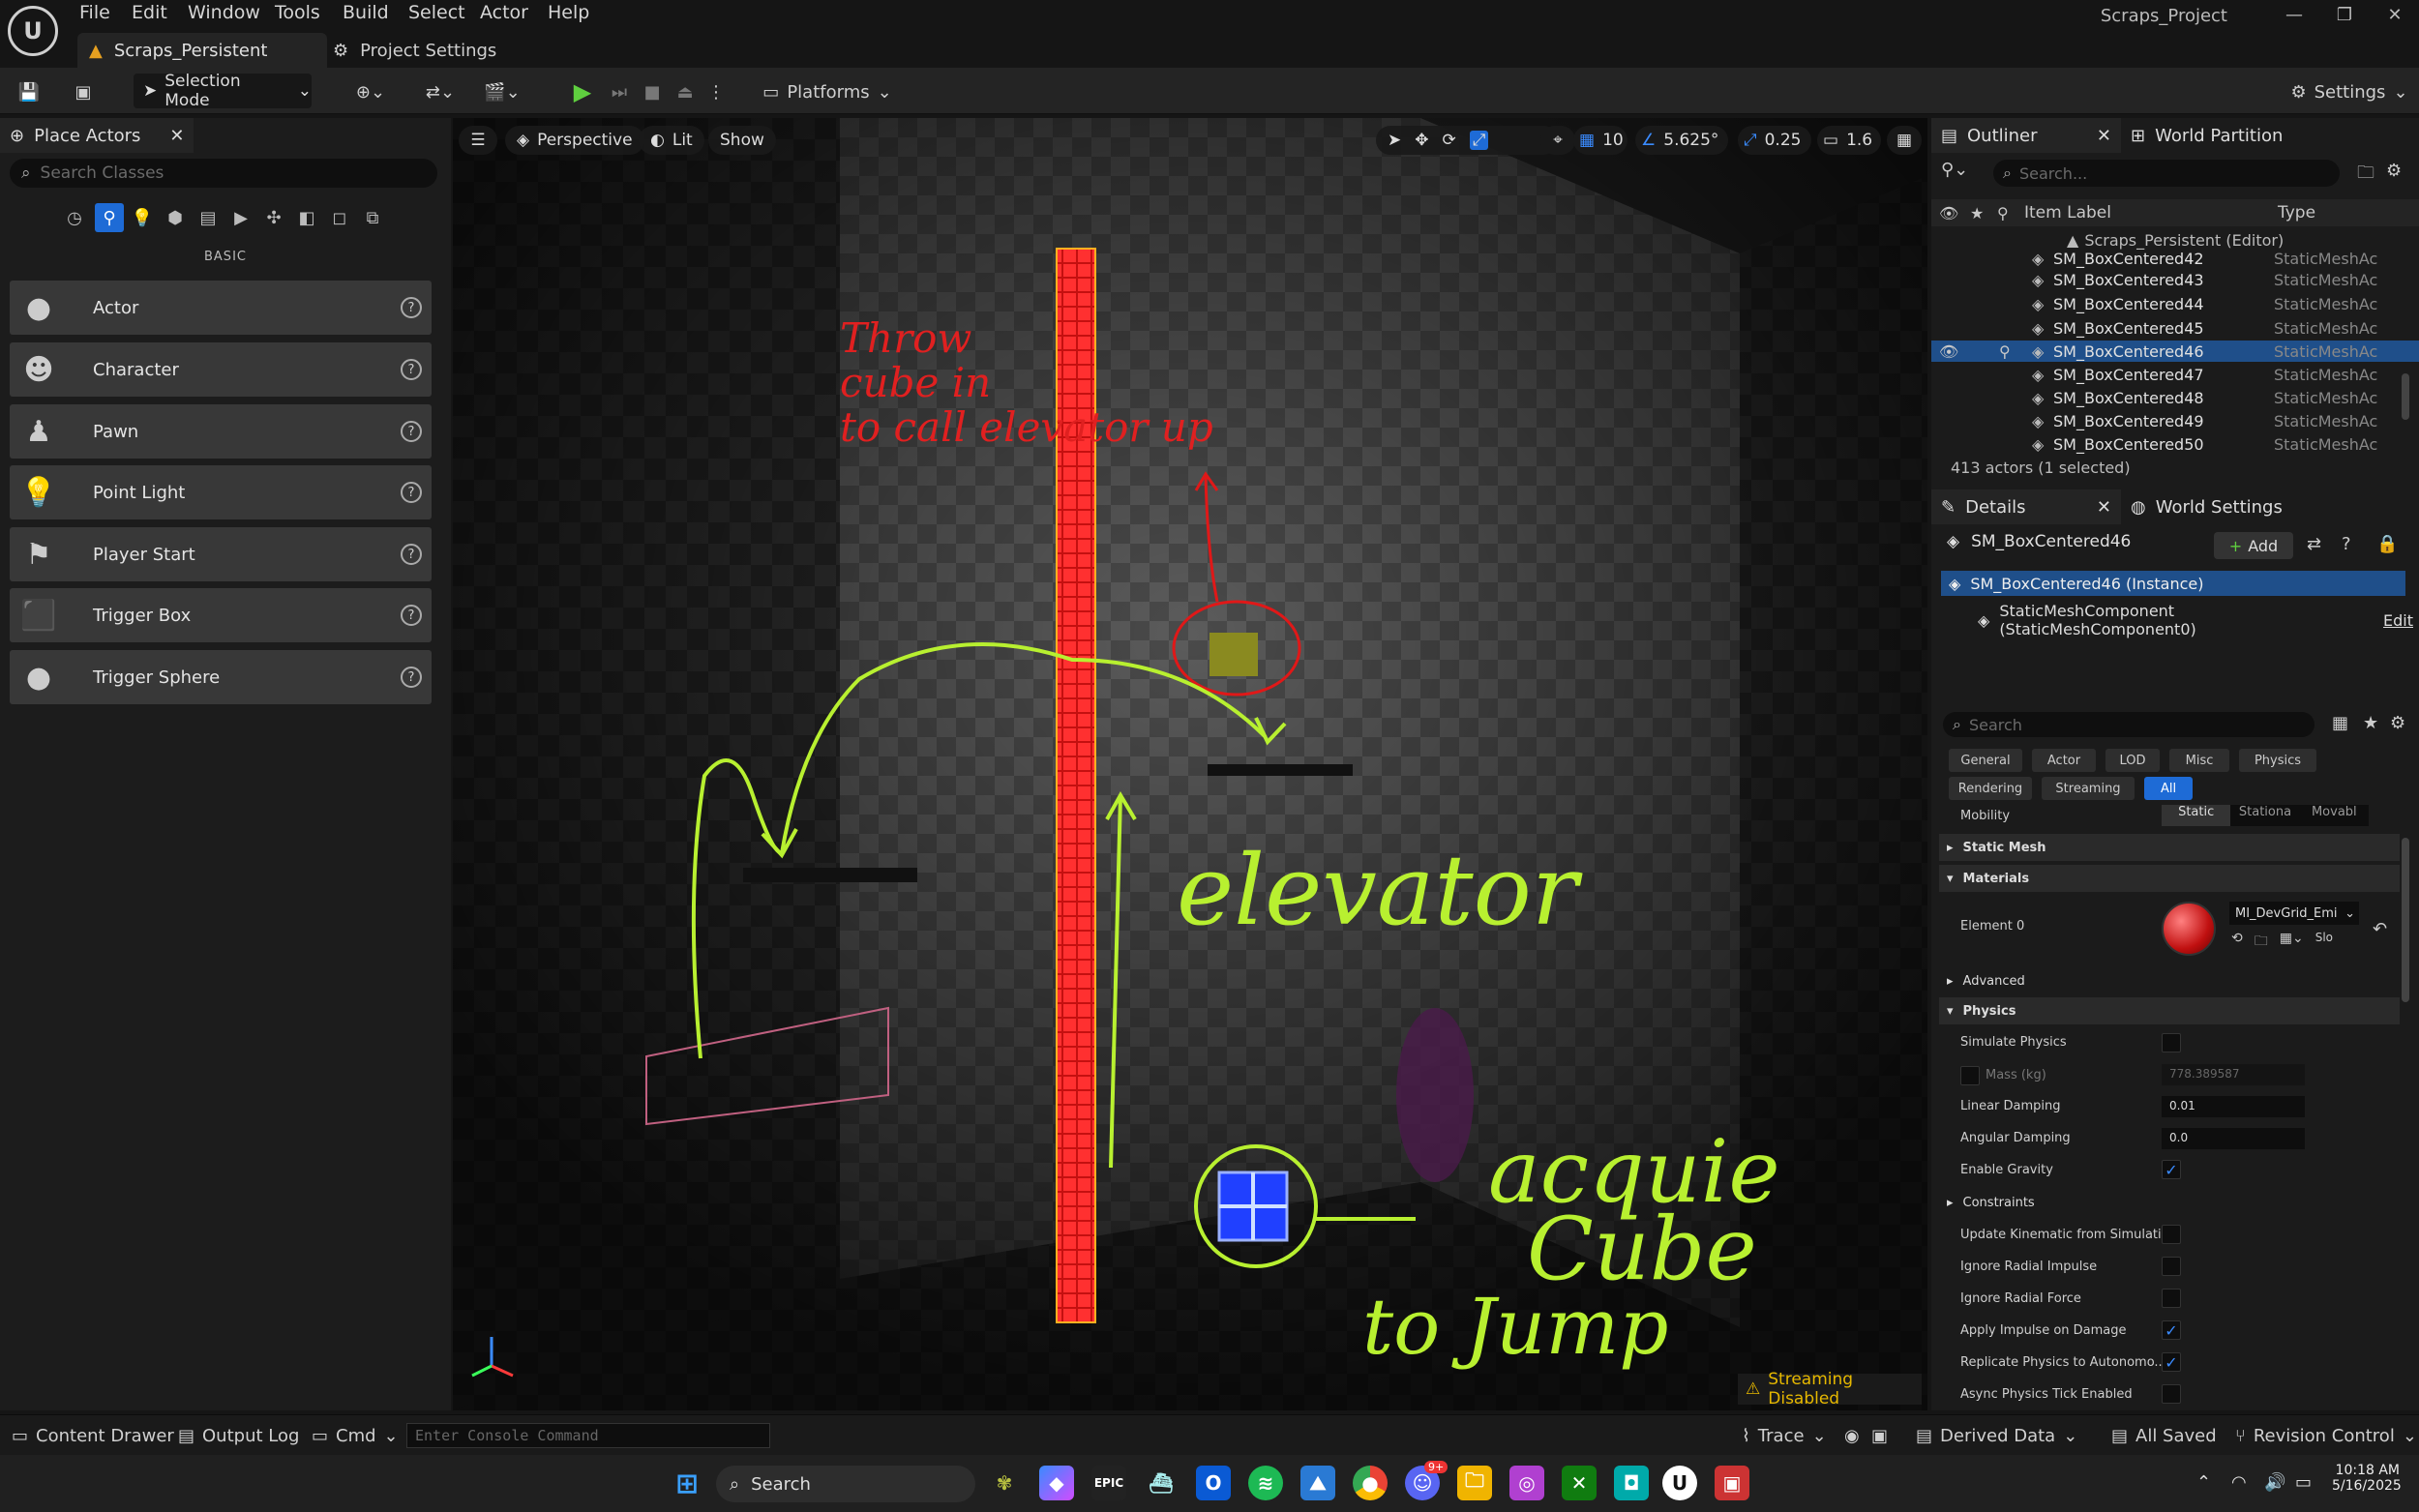 This screenshot has height=1512, width=2419. Describe the element at coordinates (575, 140) in the screenshot. I see `perspective-button: ◈ Perspective` at that location.